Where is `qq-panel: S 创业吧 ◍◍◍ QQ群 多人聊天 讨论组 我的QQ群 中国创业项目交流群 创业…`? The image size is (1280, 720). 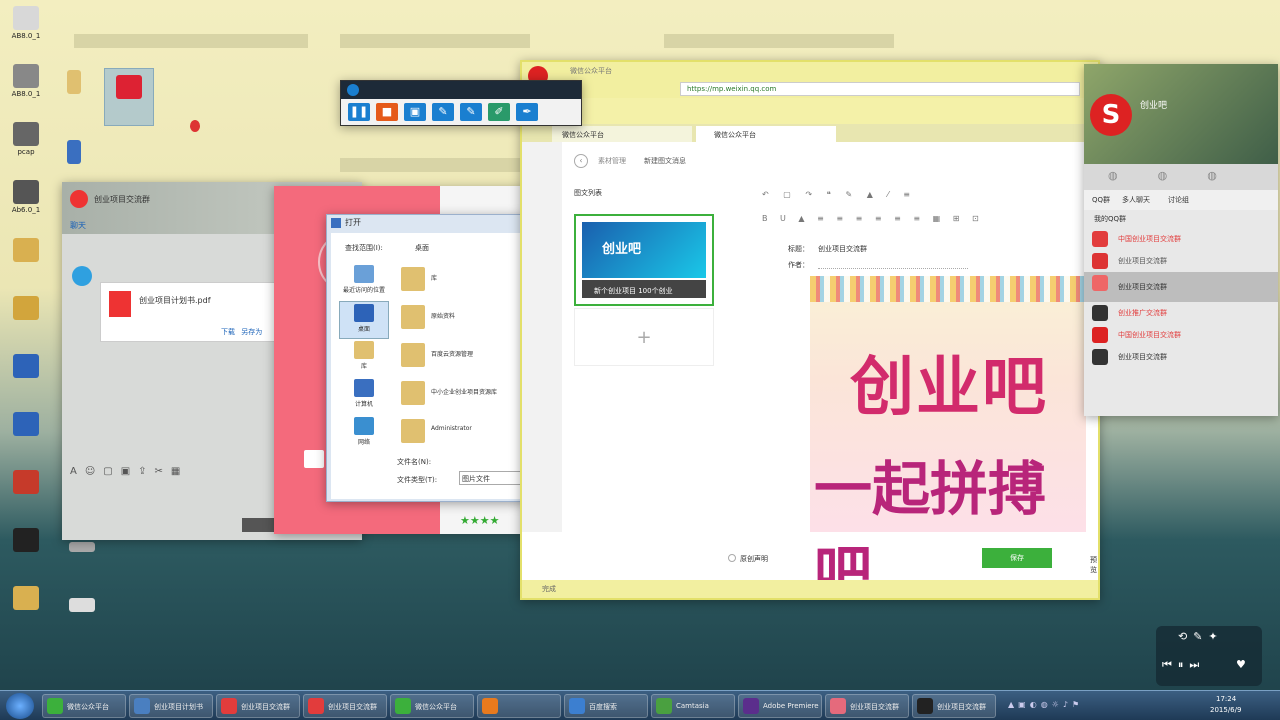
qq-panel: S 创业吧 ◍◍◍ QQ群 多人聊天 讨论组 我的QQ群 中国创业项目交流群 创业… is located at coordinates (1181, 240).